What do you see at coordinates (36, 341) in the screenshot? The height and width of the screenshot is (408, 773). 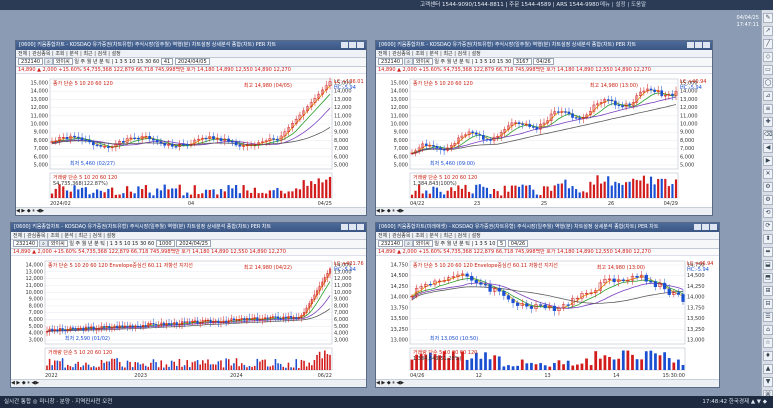 I see `y-tick-label: 3,000` at bounding box center [36, 341].